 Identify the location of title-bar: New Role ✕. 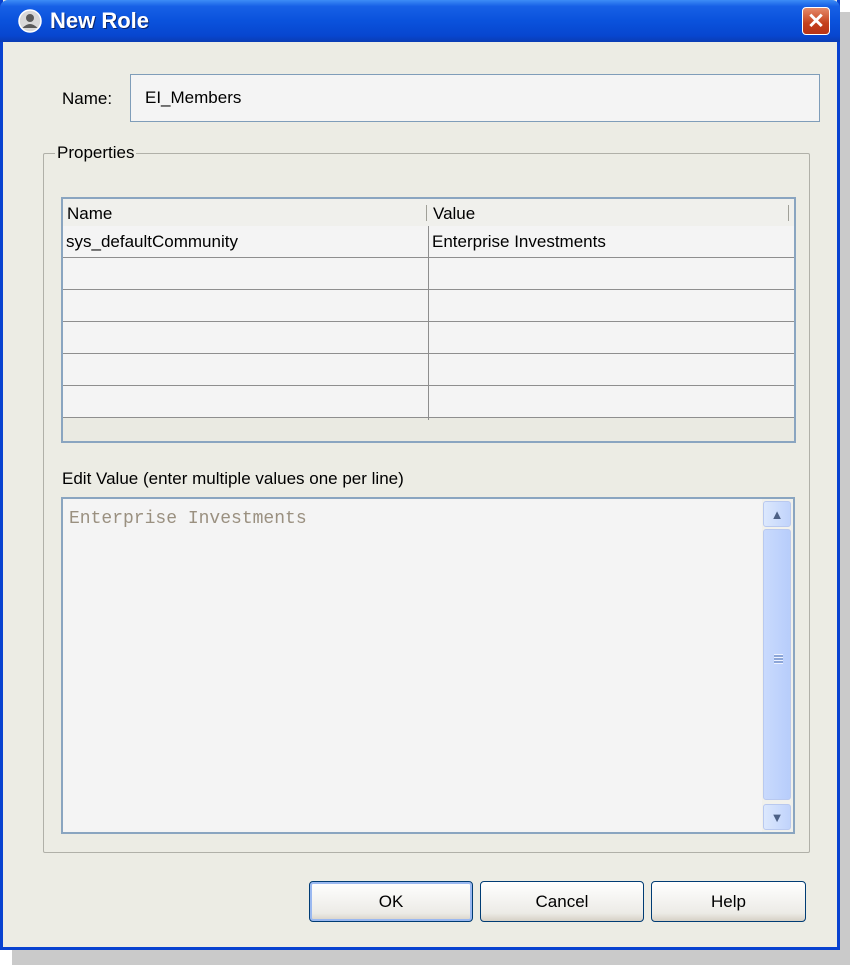
(420, 21).